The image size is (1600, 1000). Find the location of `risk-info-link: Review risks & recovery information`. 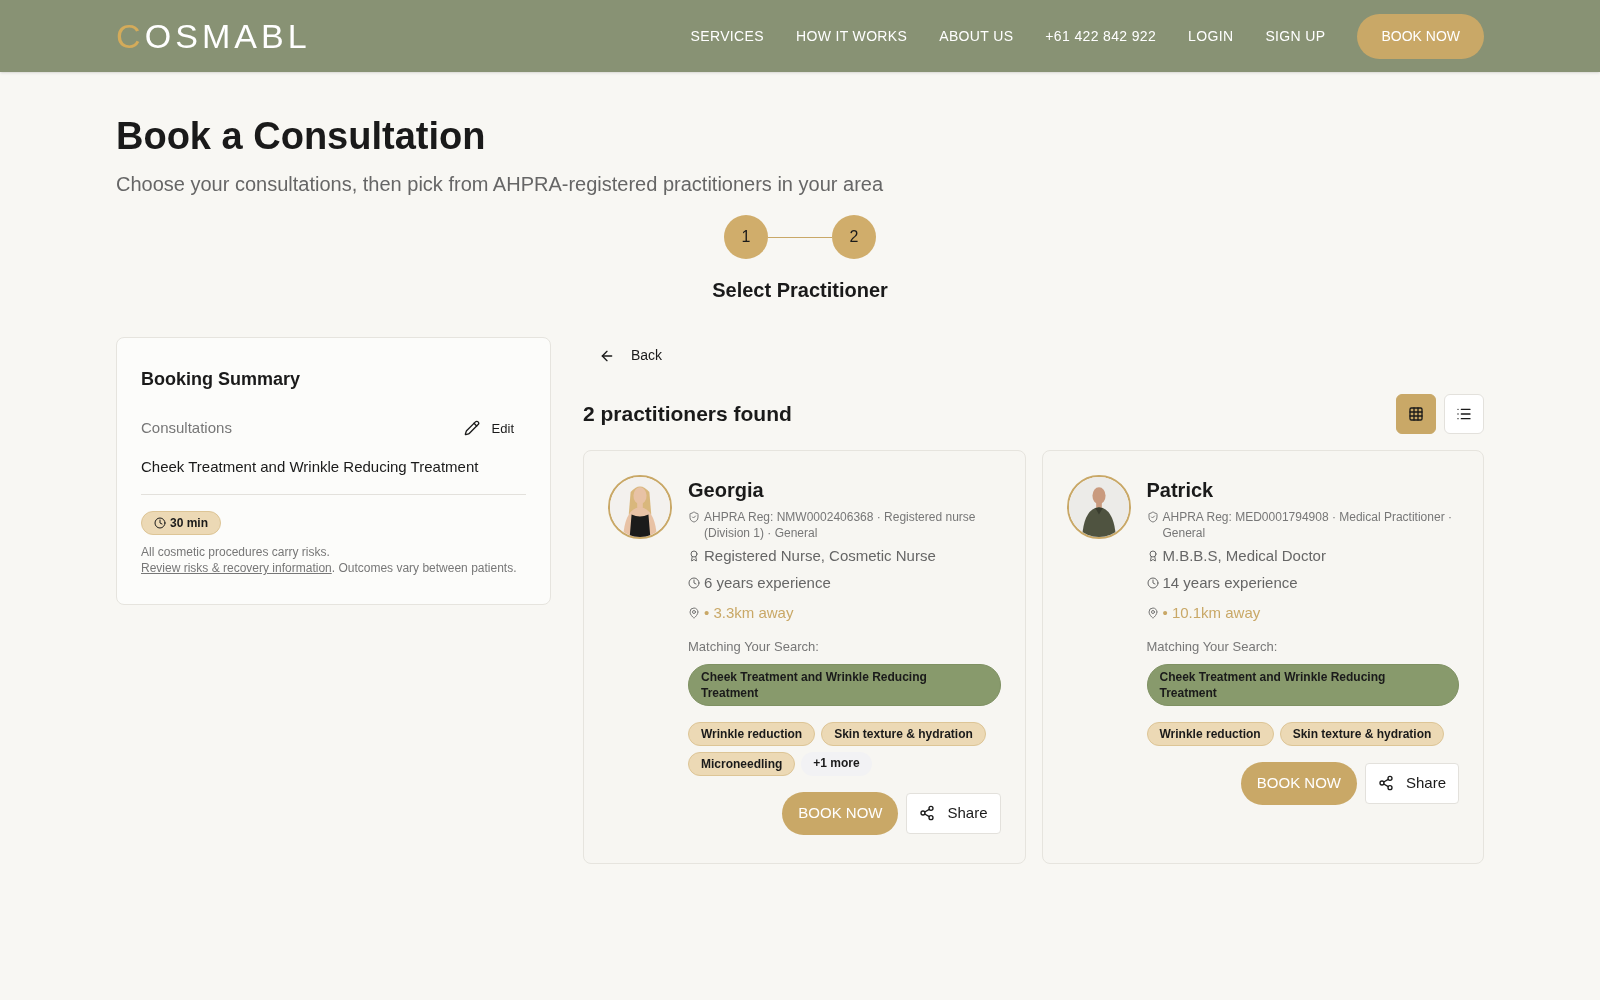

risk-info-link: Review risks & recovery information is located at coordinates (236, 568).